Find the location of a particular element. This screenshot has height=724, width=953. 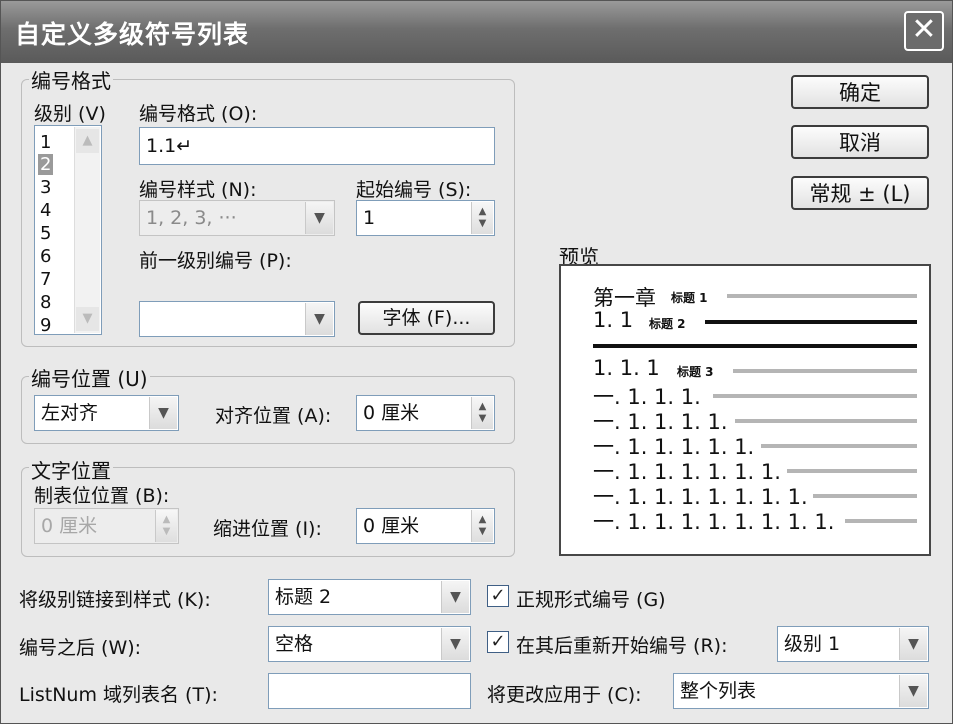

level-item: 9 is located at coordinates (45, 325).